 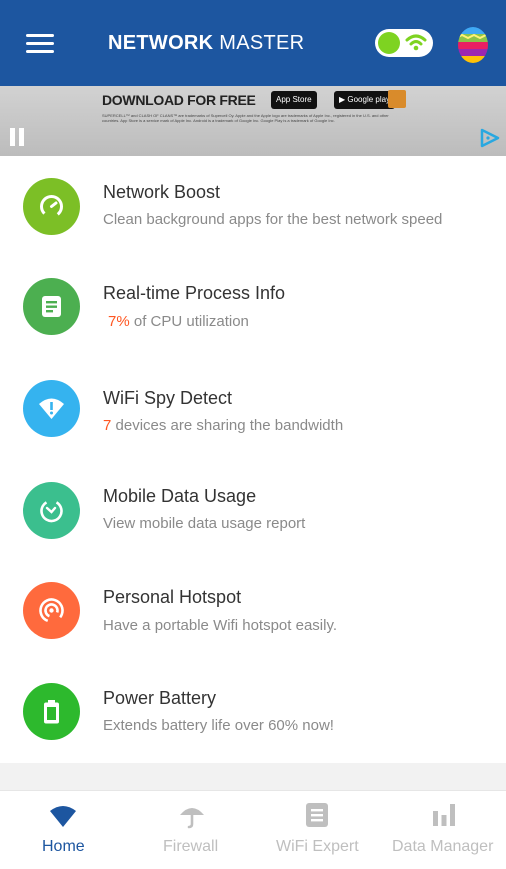 I want to click on app-title: NETWORK MASTER, so click(x=206, y=43).